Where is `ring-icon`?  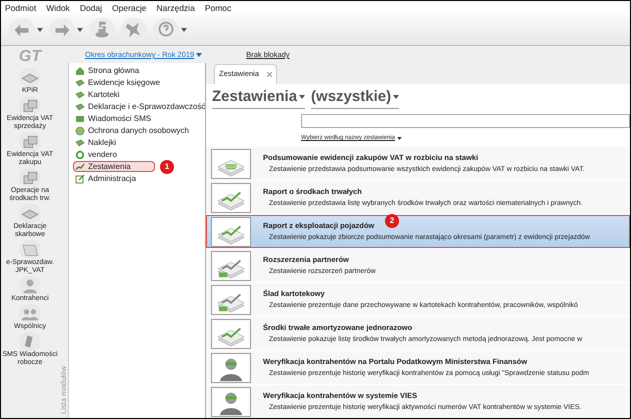 ring-icon is located at coordinates (80, 155).